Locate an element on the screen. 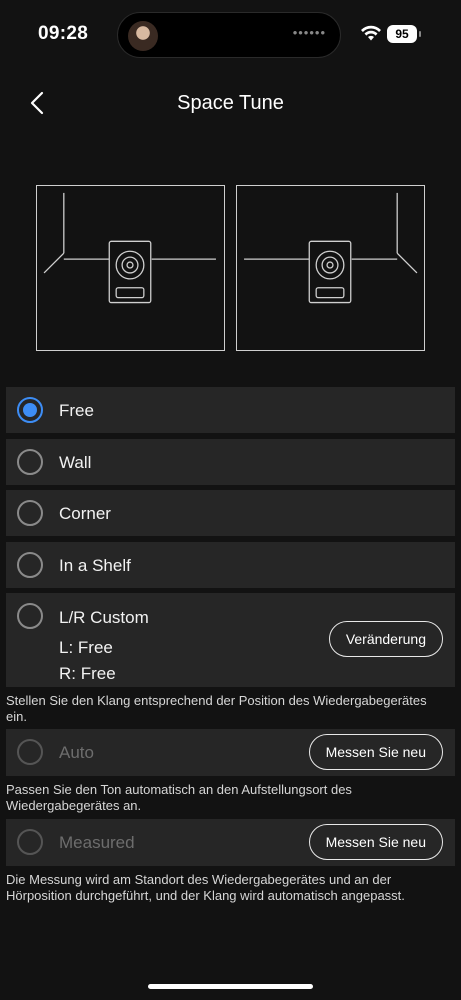  option-free: Free is located at coordinates (230, 410).